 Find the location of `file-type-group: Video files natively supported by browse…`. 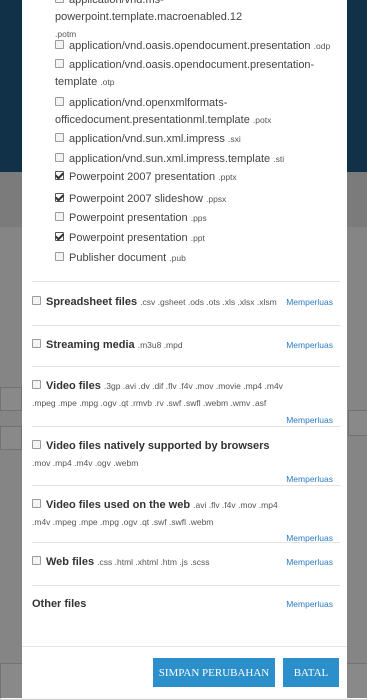

file-type-group: Video files natively supported by browse… is located at coordinates (186, 461).